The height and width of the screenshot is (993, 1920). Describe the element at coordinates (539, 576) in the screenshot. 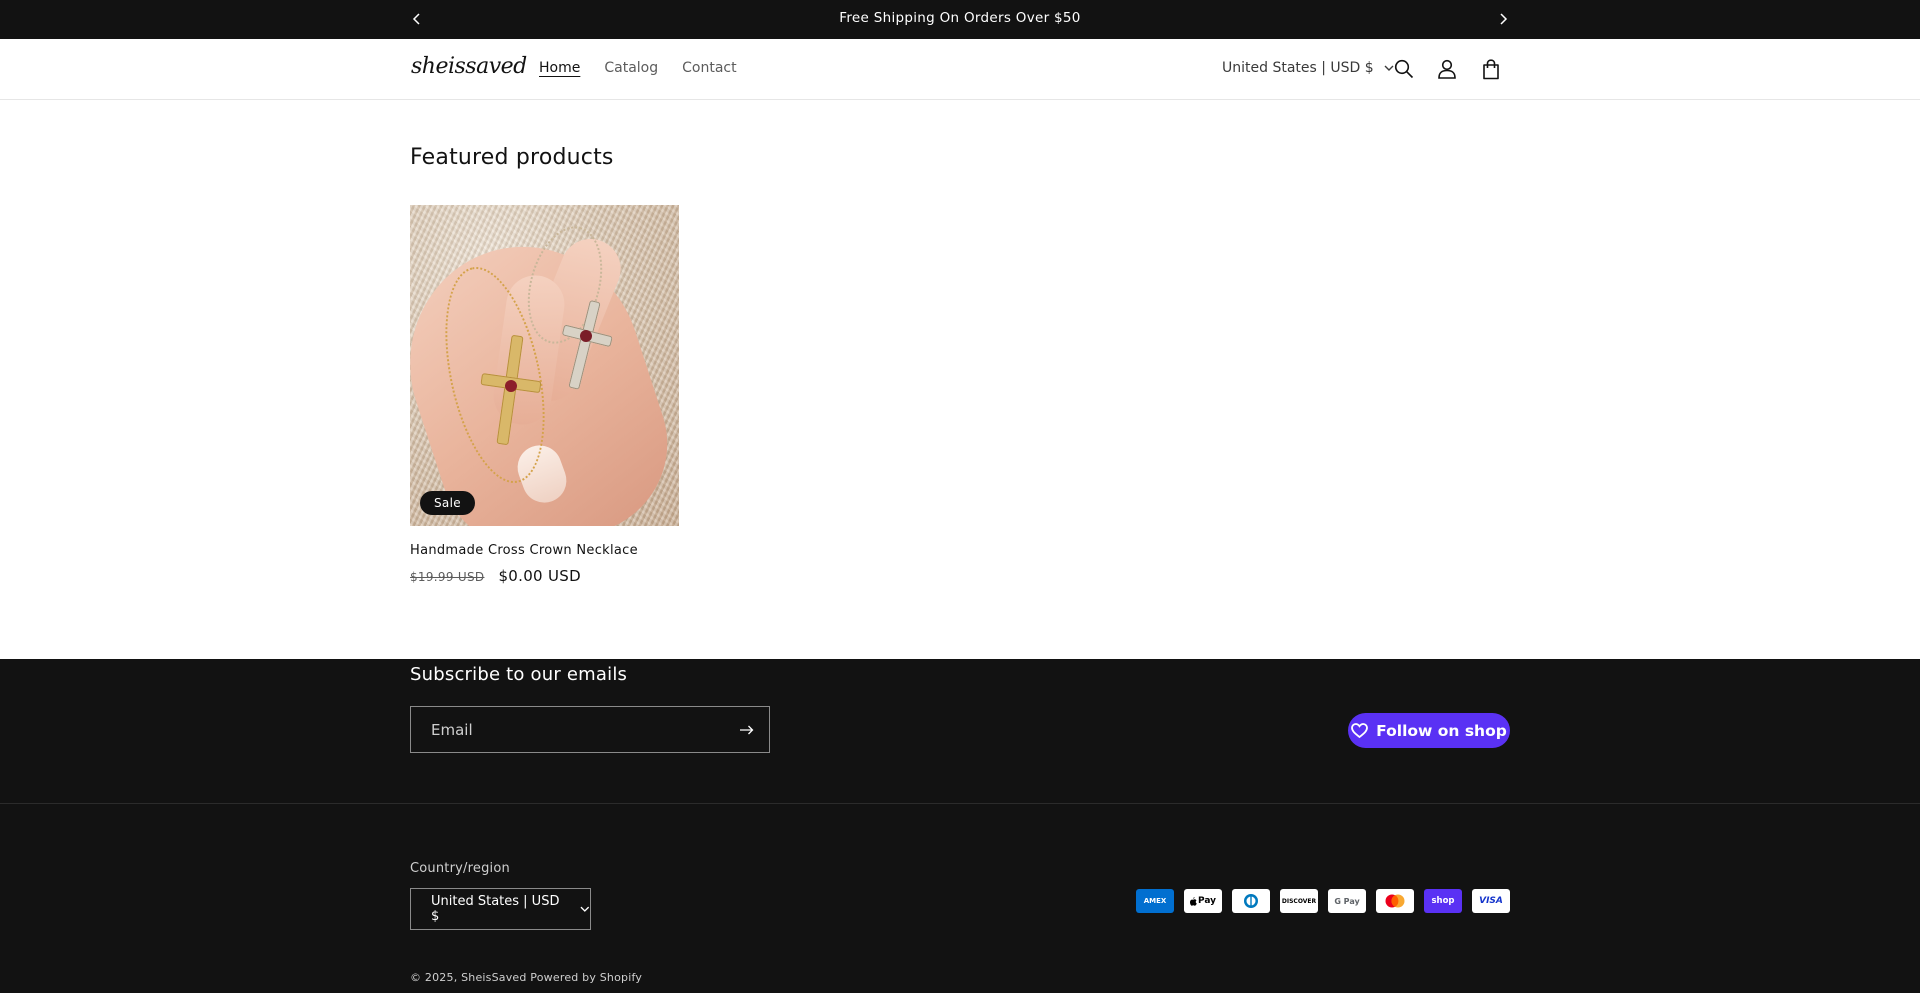

I see `price-sale: $0.00 USD` at that location.